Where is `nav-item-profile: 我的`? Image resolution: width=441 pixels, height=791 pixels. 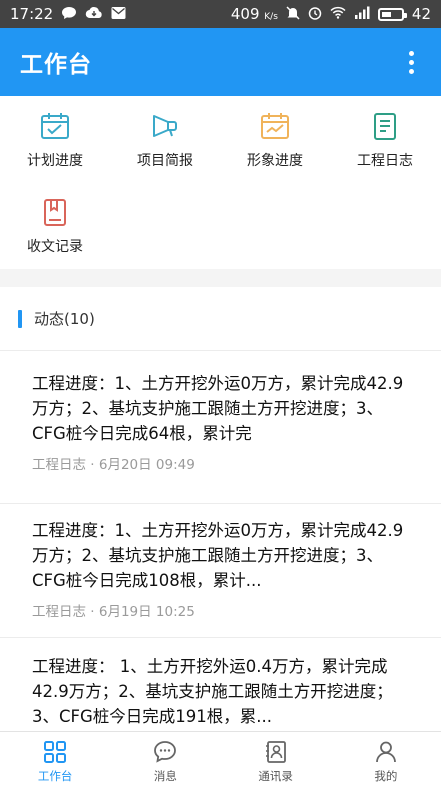
nav-item-profile: 我的 is located at coordinates (386, 761).